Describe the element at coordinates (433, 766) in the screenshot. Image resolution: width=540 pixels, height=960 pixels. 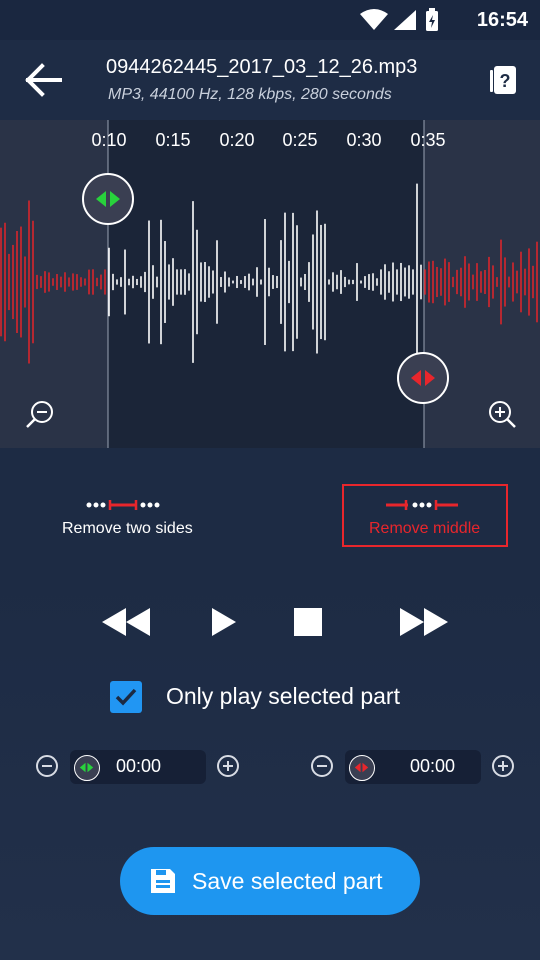
I see `end-time-value: 00:00` at that location.